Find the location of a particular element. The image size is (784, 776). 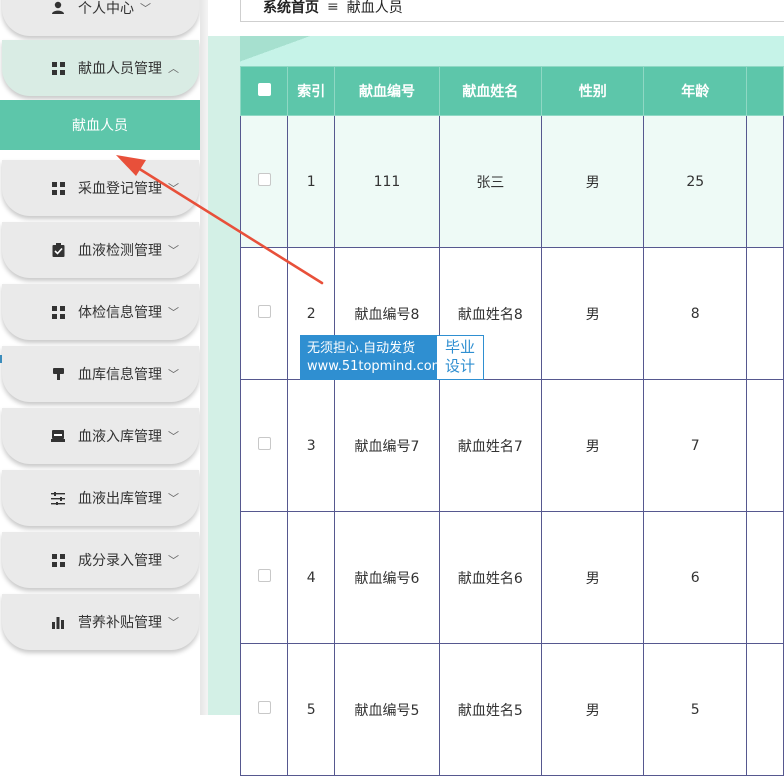

table-cell: 献血编号7 is located at coordinates (387, 445).